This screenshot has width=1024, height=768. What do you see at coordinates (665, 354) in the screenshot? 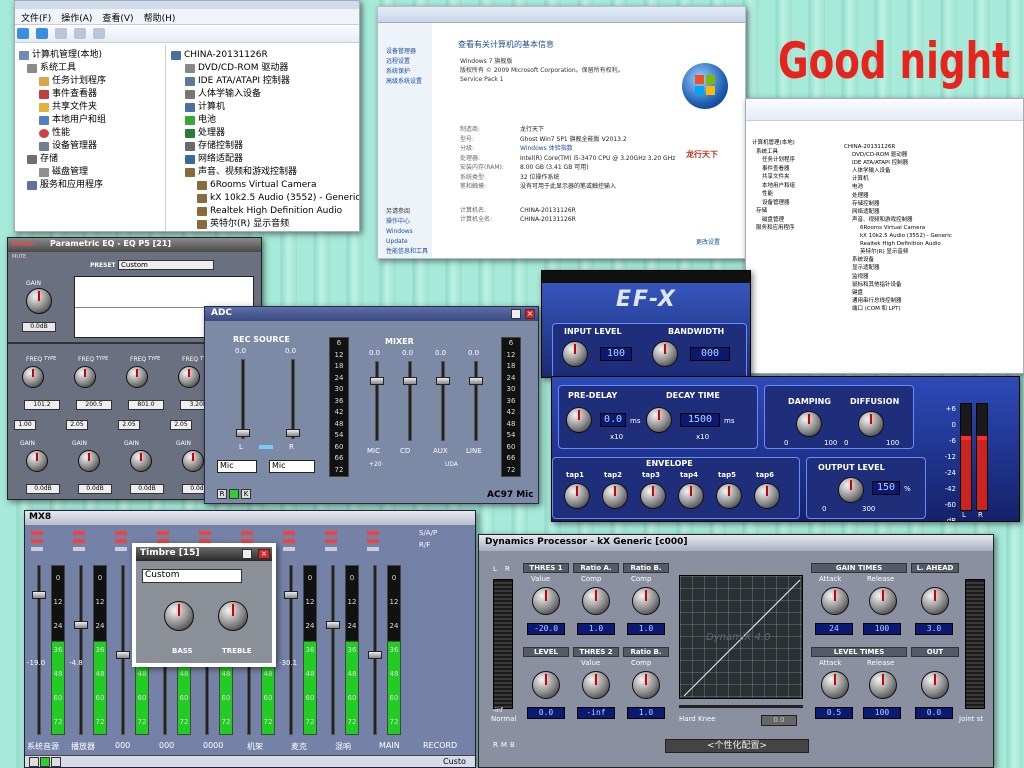
I see `bandwidth-knob` at bounding box center [665, 354].